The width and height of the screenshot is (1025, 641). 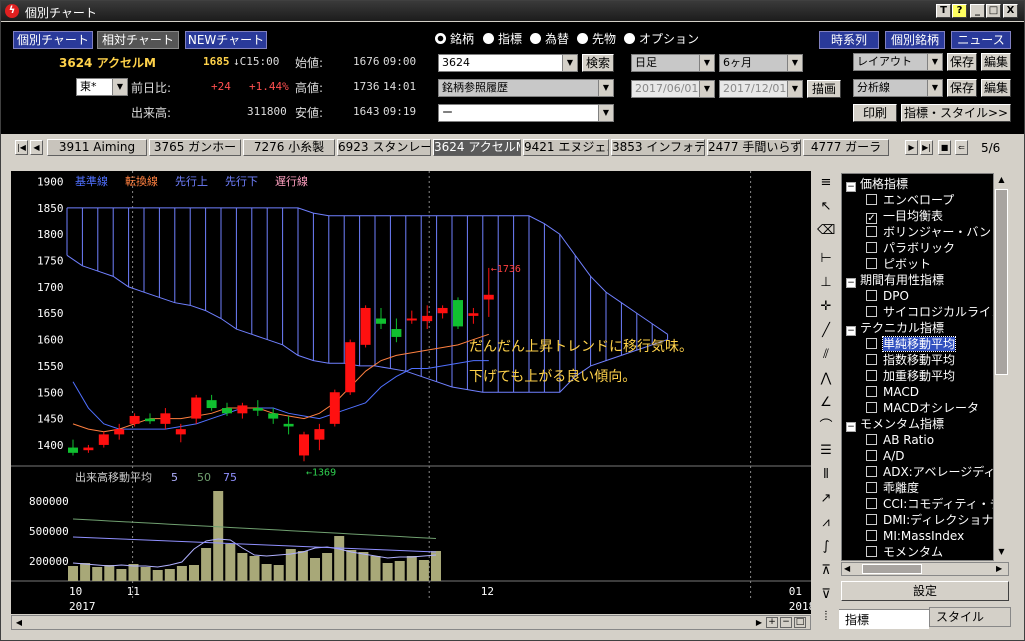 What do you see at coordinates (454, 38) in the screenshot?
I see `radio-stock: 銘柄` at bounding box center [454, 38].